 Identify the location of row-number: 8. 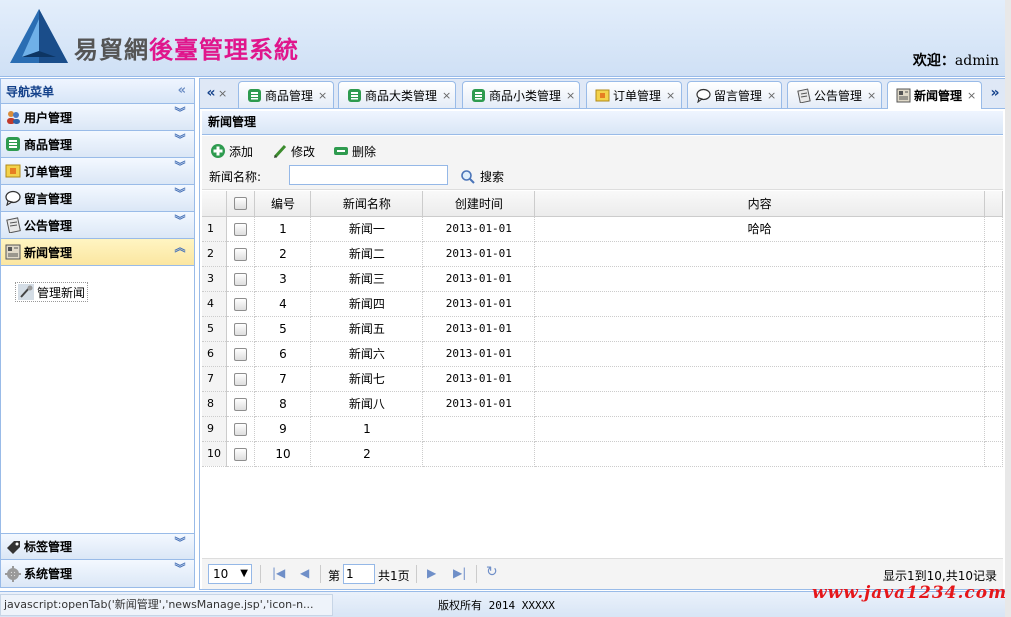
(215, 404).